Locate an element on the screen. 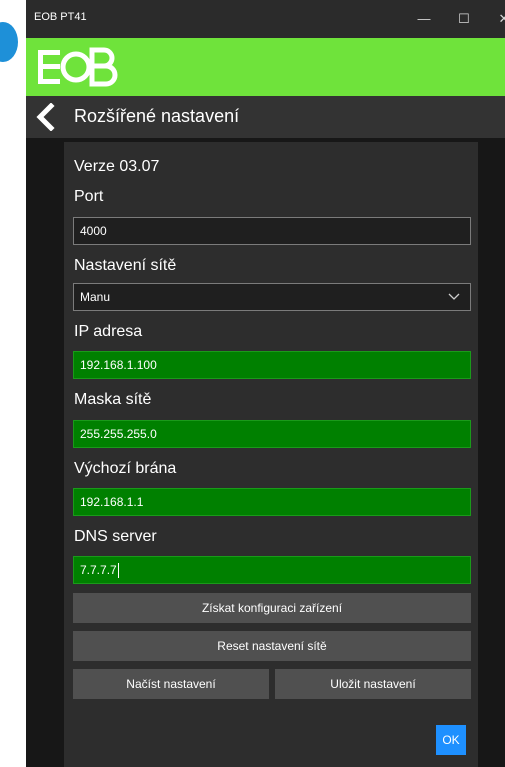  maximize-icon: ☐ is located at coordinates (464, 19).